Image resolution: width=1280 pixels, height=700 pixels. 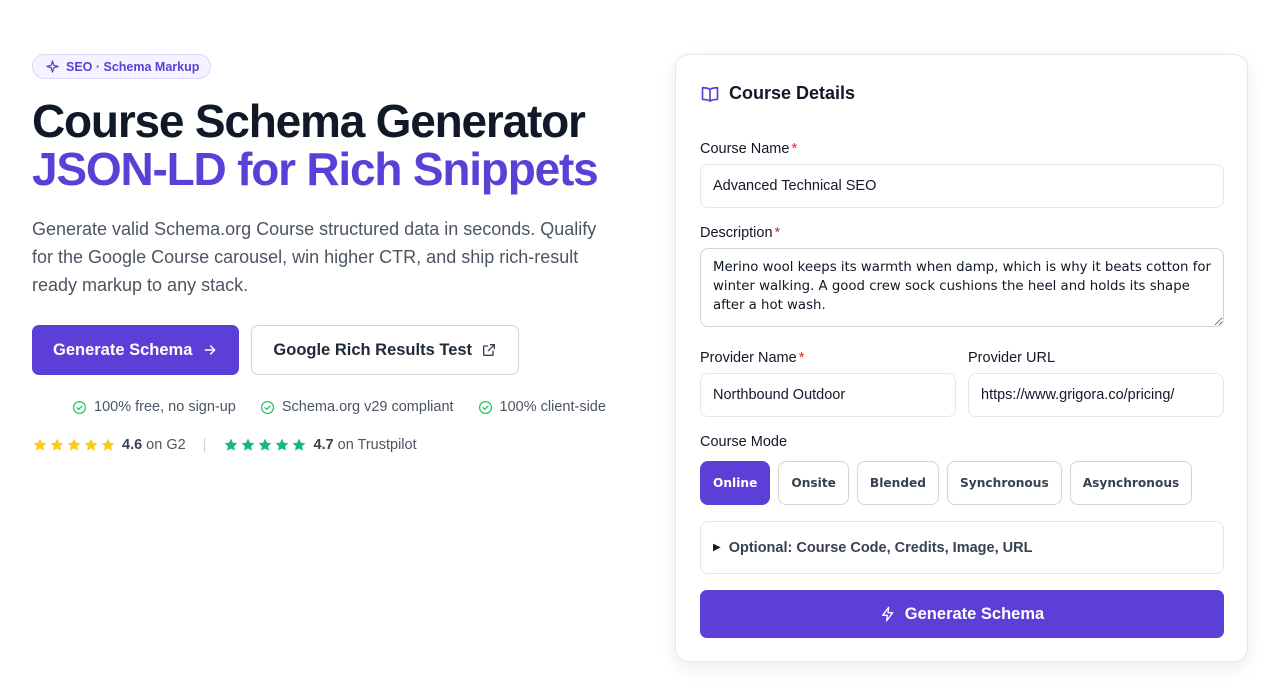 I want to click on g2-stars, so click(x=74, y=445).